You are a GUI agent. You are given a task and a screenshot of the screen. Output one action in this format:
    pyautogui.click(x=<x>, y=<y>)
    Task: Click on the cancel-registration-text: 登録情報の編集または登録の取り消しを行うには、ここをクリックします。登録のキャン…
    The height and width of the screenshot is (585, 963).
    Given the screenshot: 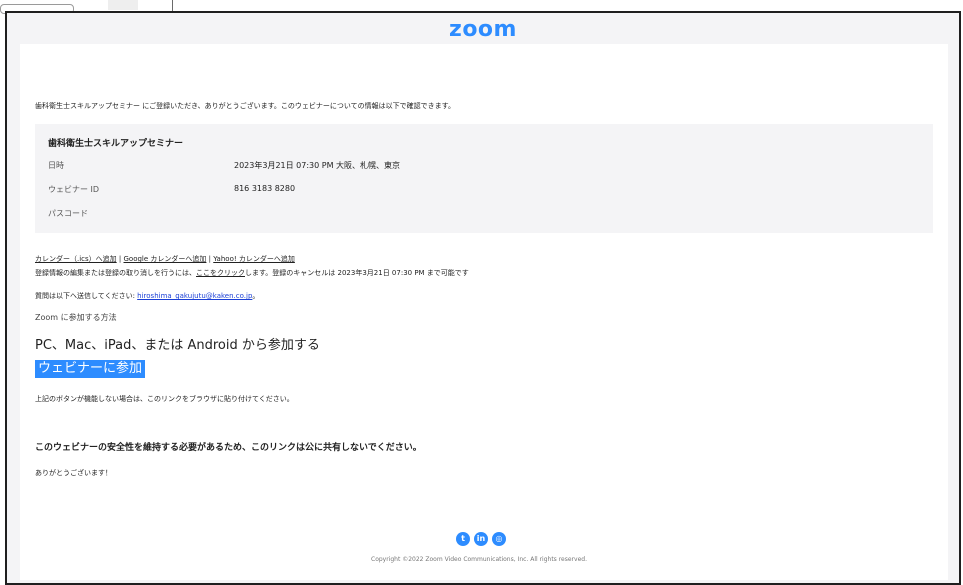 What is the action you would take?
    pyautogui.click(x=252, y=273)
    